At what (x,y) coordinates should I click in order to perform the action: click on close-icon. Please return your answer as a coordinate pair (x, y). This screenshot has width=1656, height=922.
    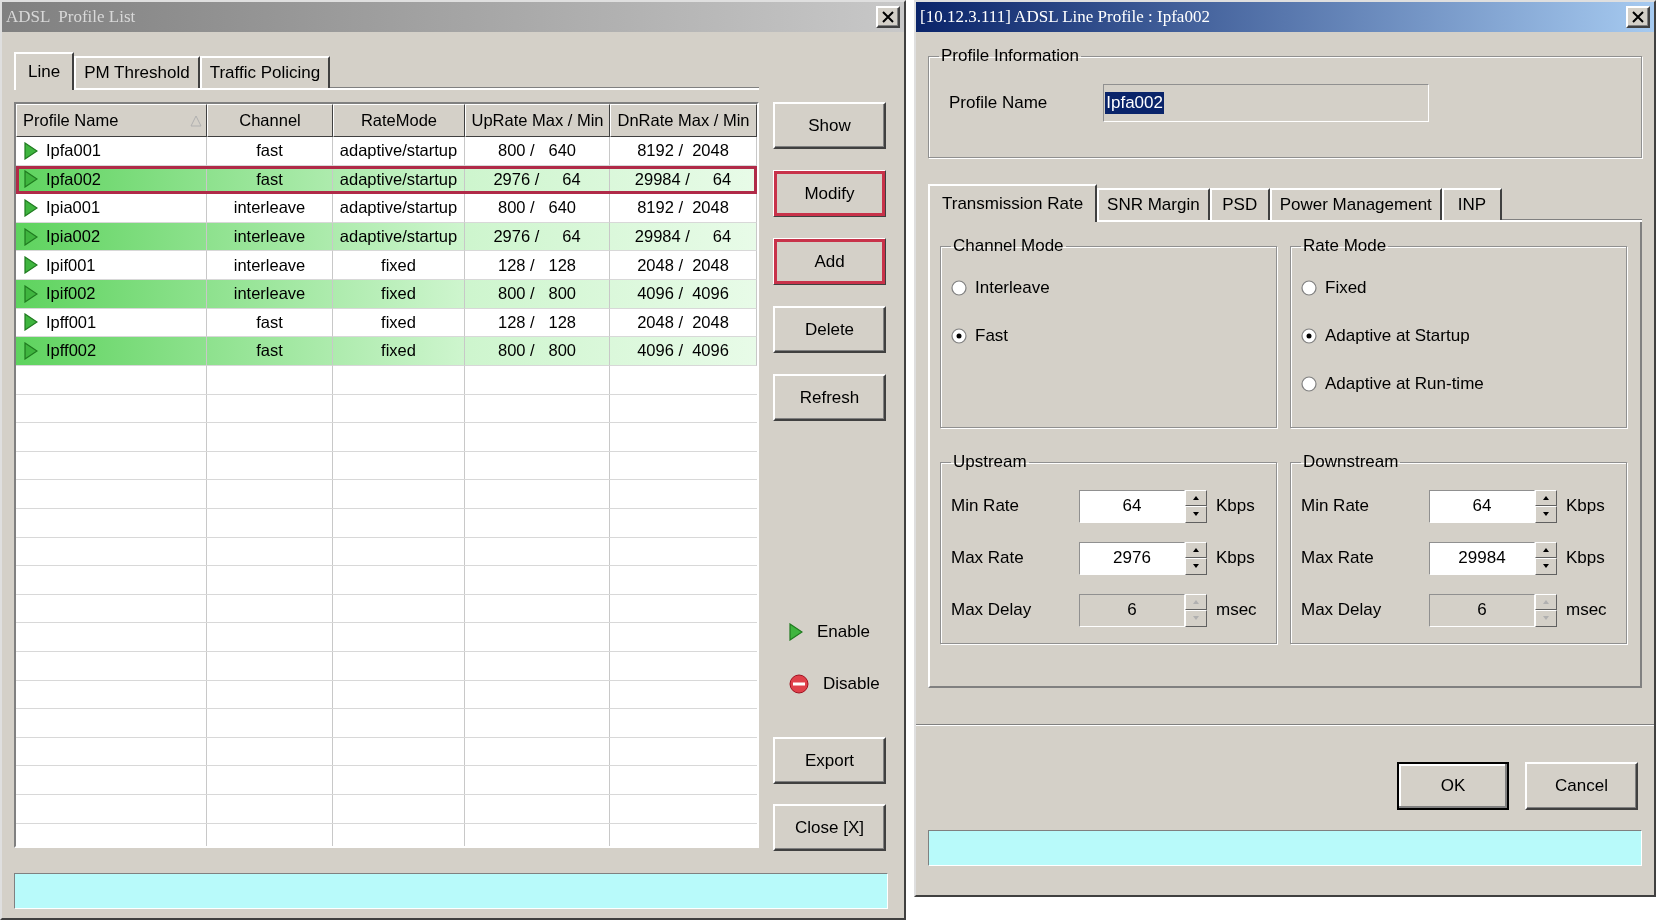
    Looking at the image, I should click on (1638, 17).